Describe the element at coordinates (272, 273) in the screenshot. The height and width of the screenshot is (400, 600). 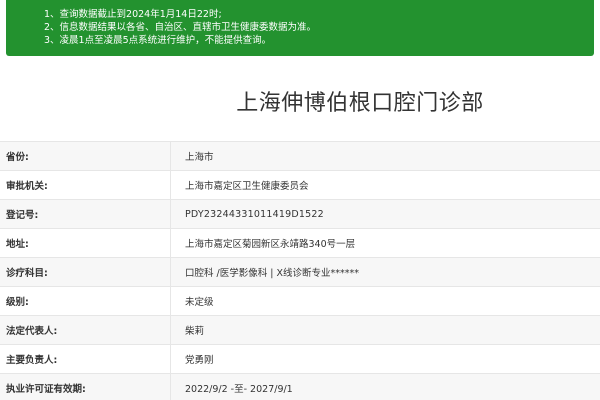
I see `row-value: 口腔科 /医学影像科 | X线诊断专业******` at that location.